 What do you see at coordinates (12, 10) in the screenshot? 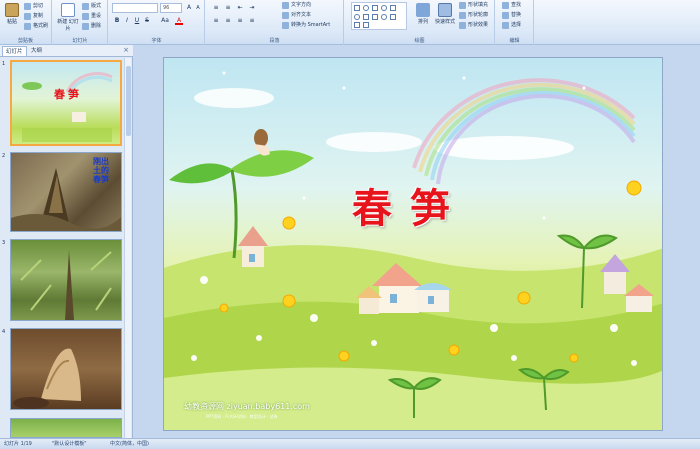
I see `paste-icon` at bounding box center [12, 10].